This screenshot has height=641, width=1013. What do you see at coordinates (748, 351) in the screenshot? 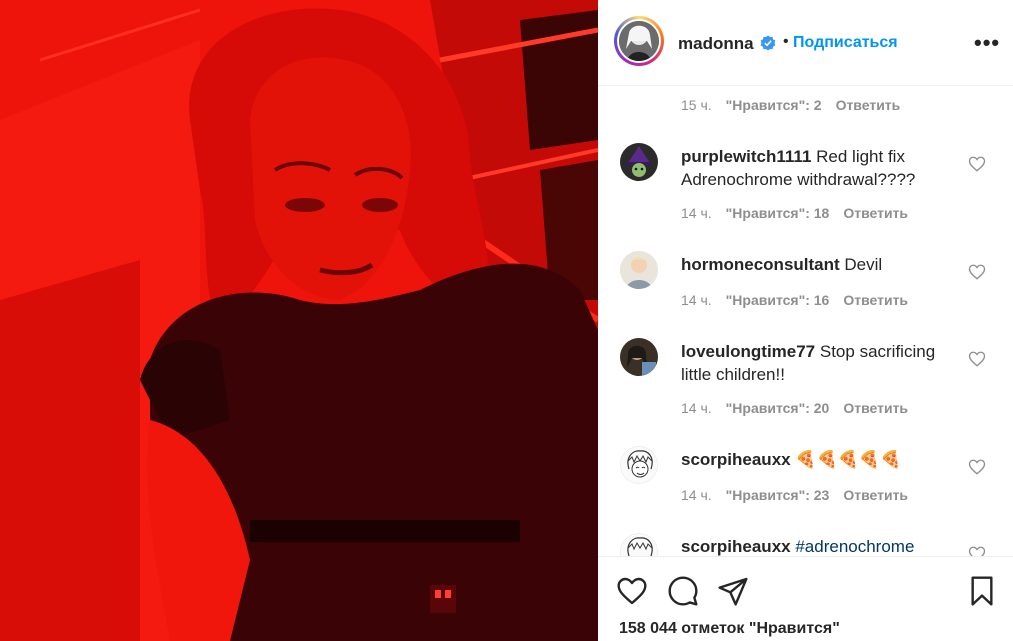
I see `comment-username: loveulongtime77` at bounding box center [748, 351].